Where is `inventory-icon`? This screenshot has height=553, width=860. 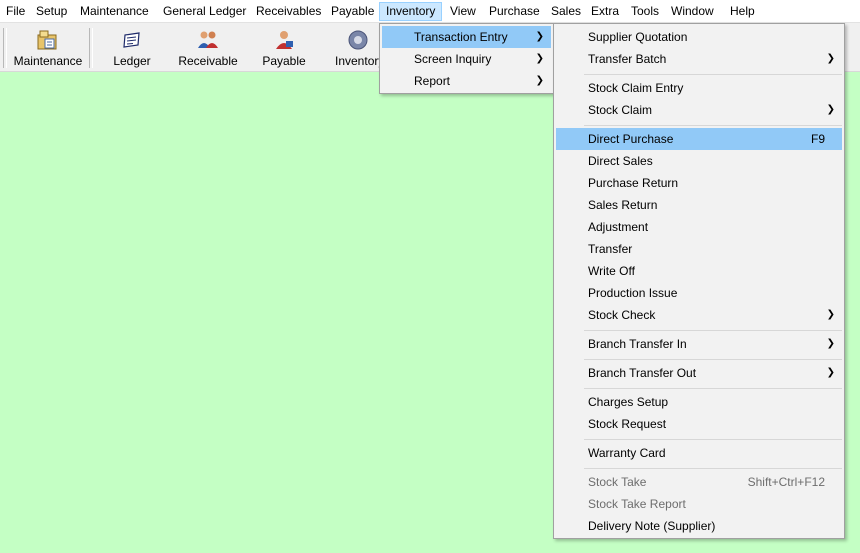 inventory-icon is located at coordinates (358, 40).